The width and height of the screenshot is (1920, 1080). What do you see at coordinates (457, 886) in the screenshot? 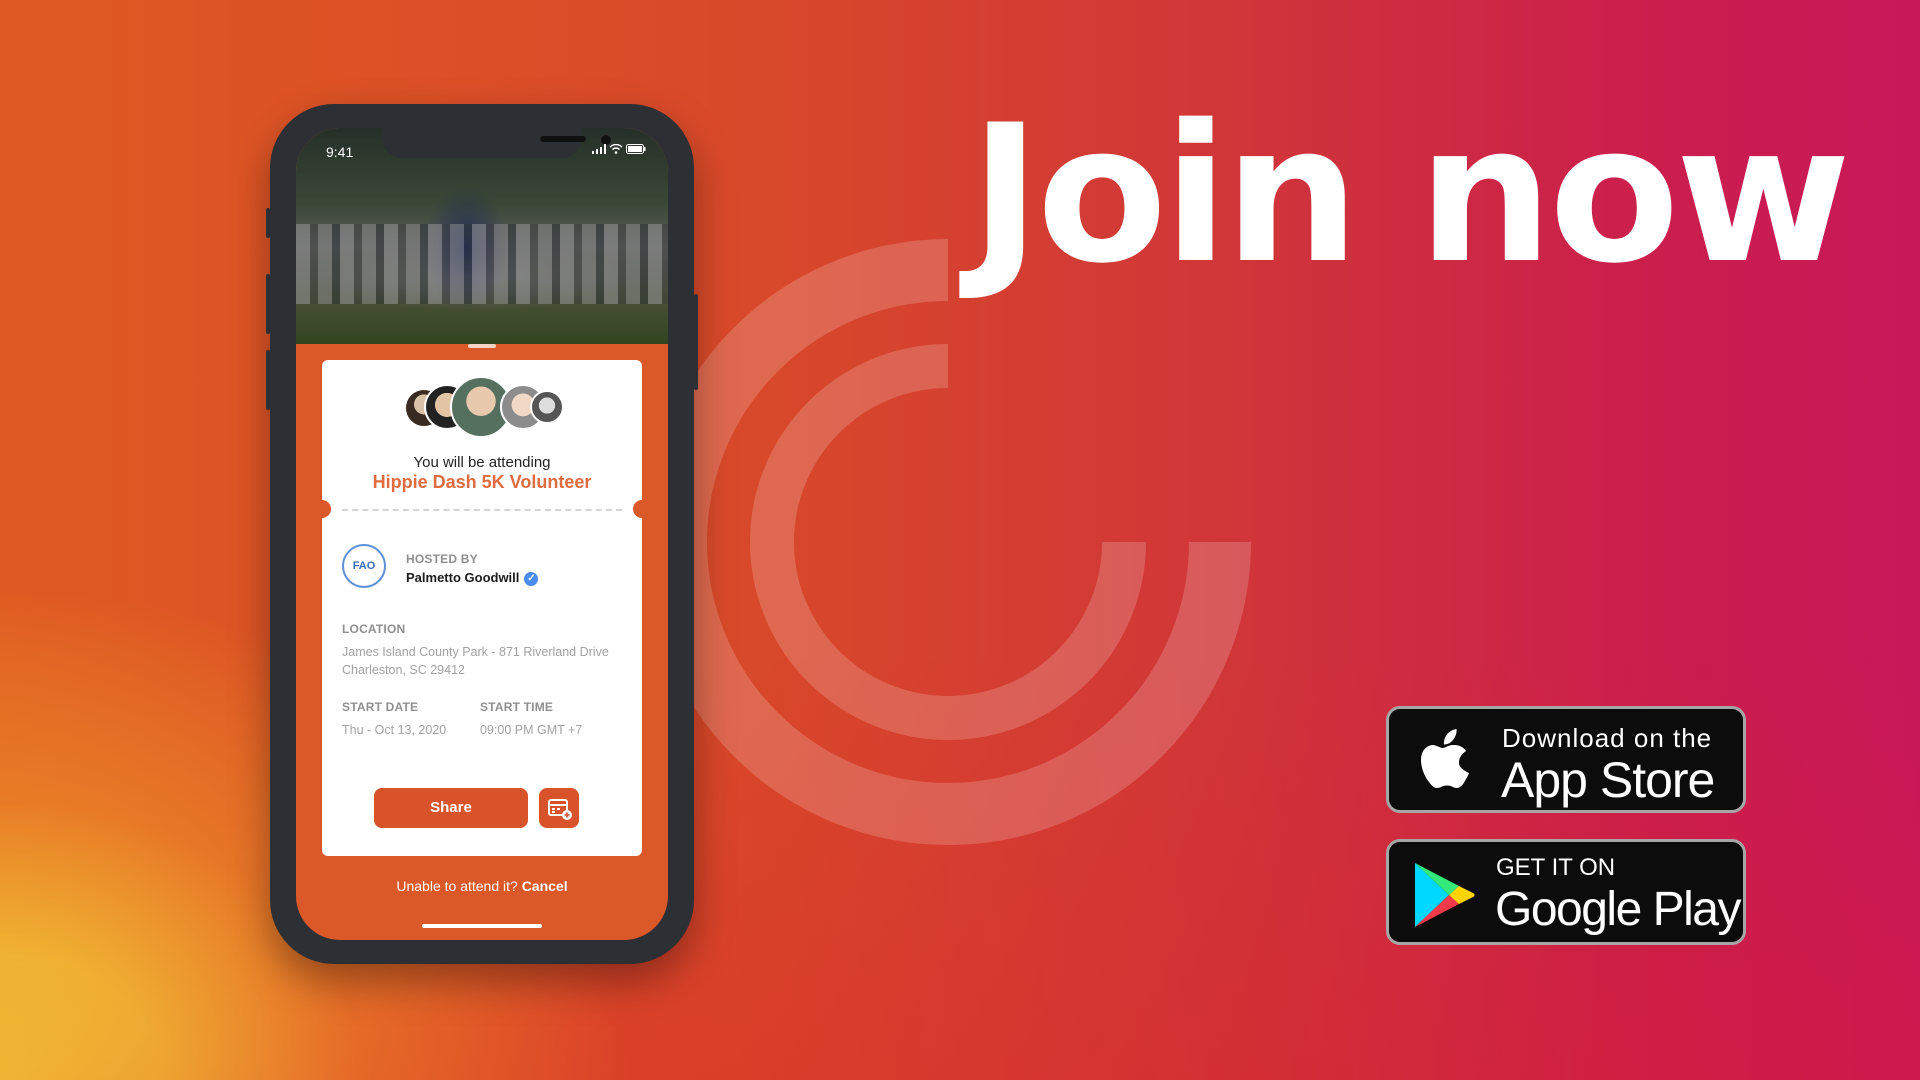
I see `cancel-prompt: Unable to attend it?` at bounding box center [457, 886].